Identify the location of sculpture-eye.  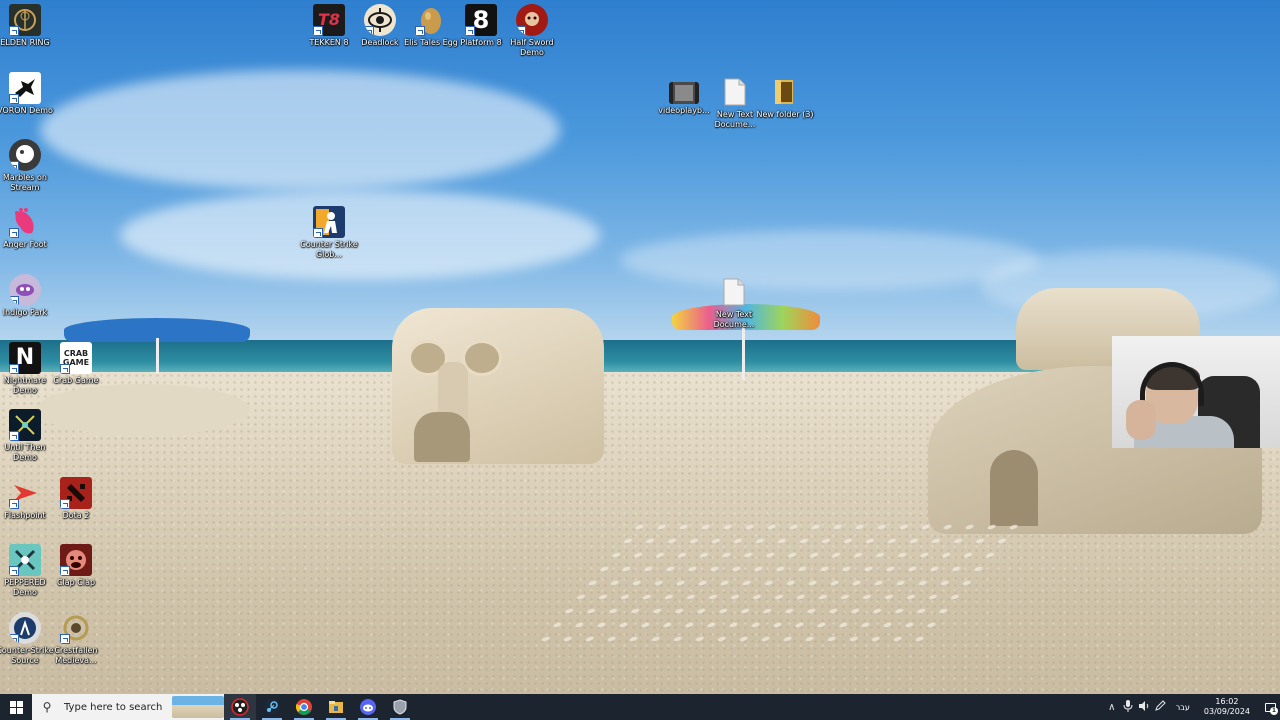
(482, 358).